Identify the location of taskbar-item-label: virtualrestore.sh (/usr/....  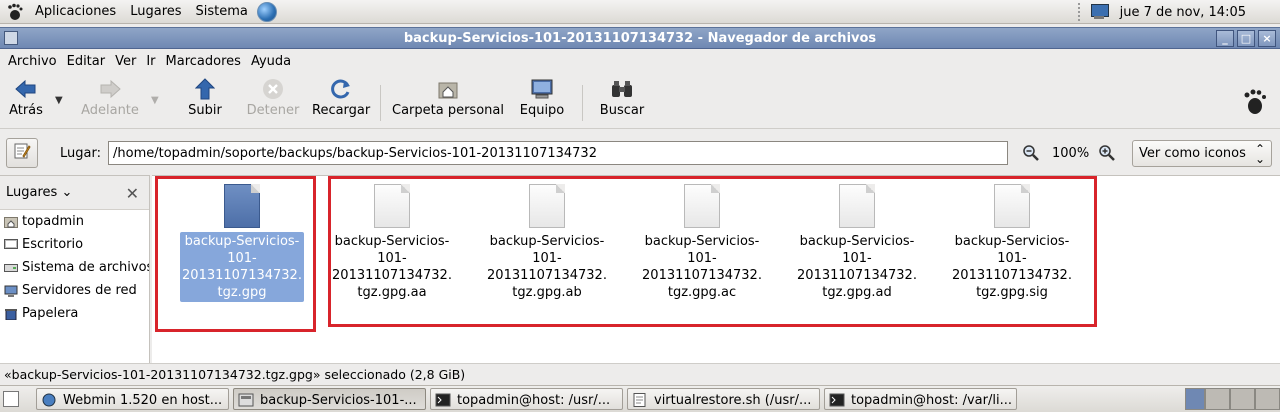
(733, 400).